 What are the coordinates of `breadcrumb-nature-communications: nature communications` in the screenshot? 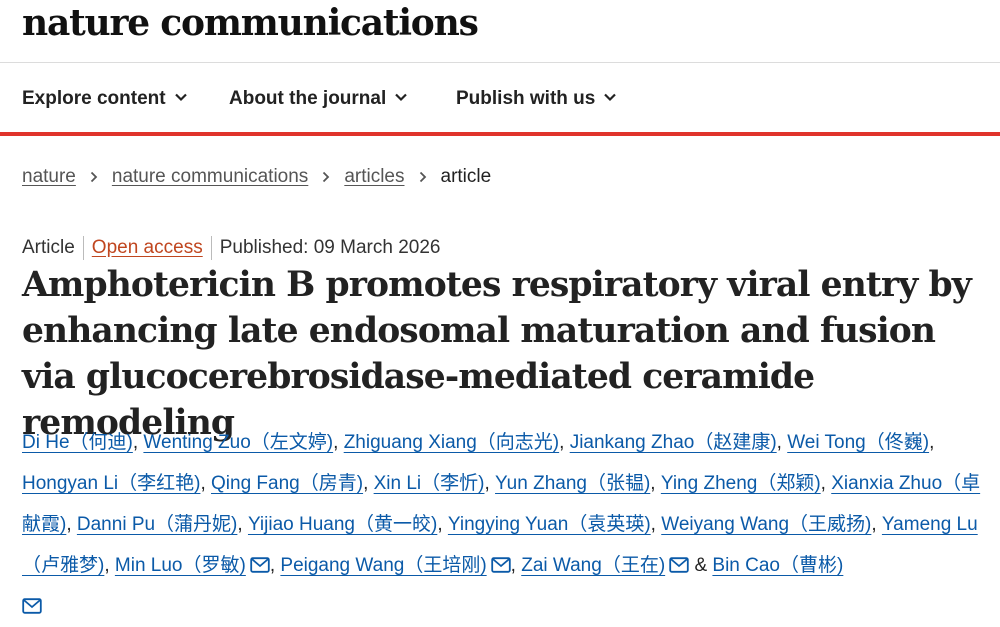 It's located at (210, 177).